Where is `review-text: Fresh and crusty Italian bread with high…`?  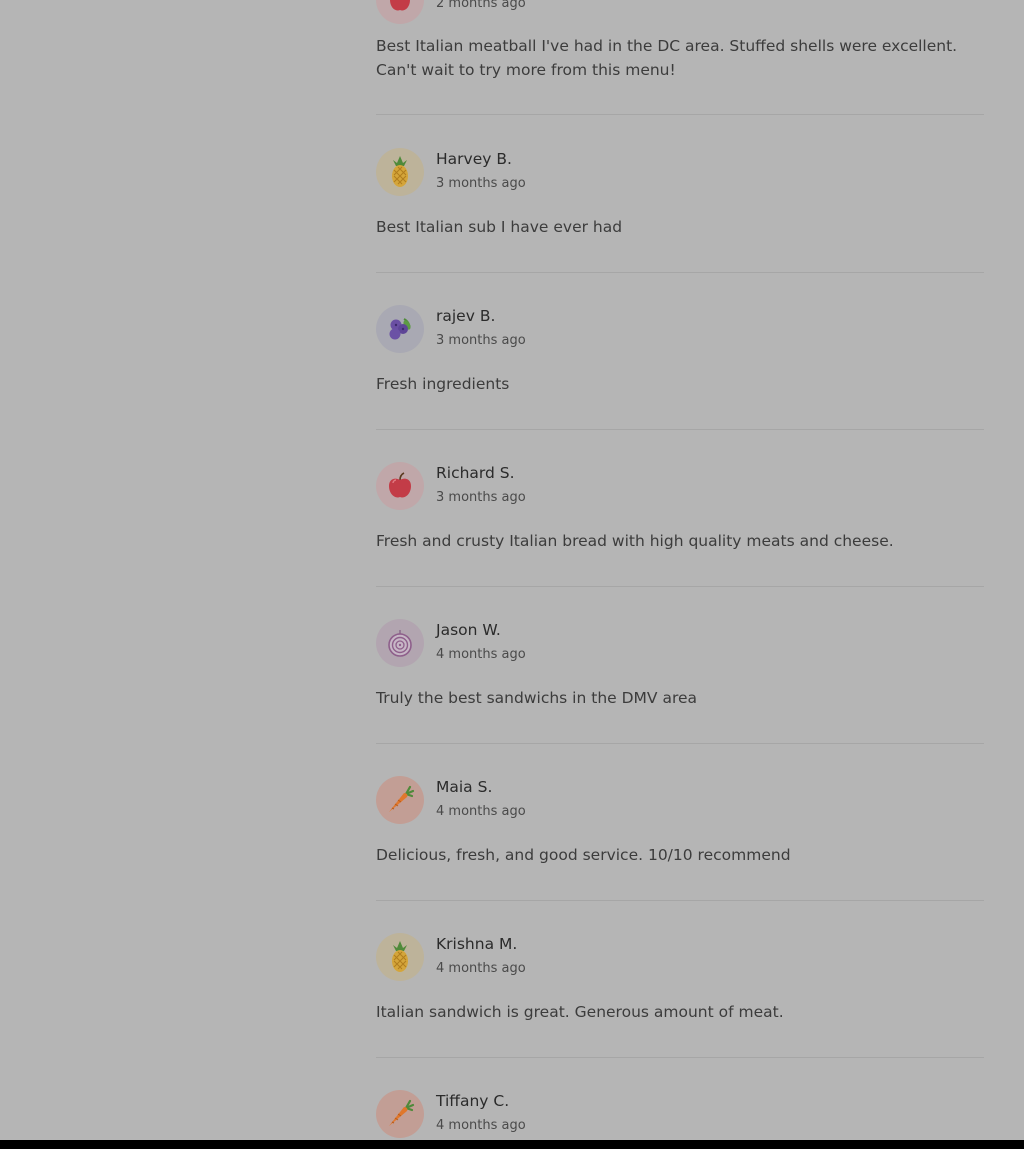 review-text: Fresh and crusty Italian bread with high… is located at coordinates (635, 541).